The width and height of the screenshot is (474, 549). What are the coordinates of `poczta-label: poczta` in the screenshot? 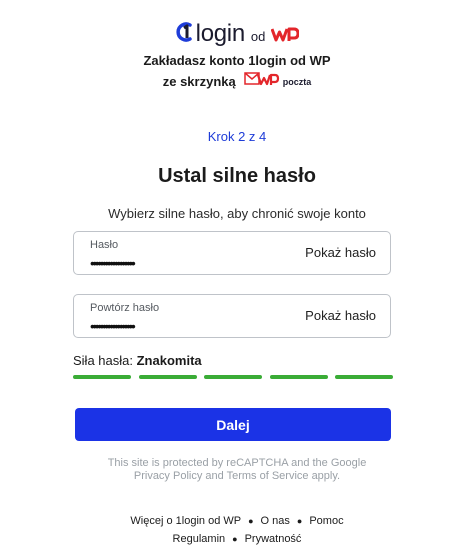 It's located at (297, 82).